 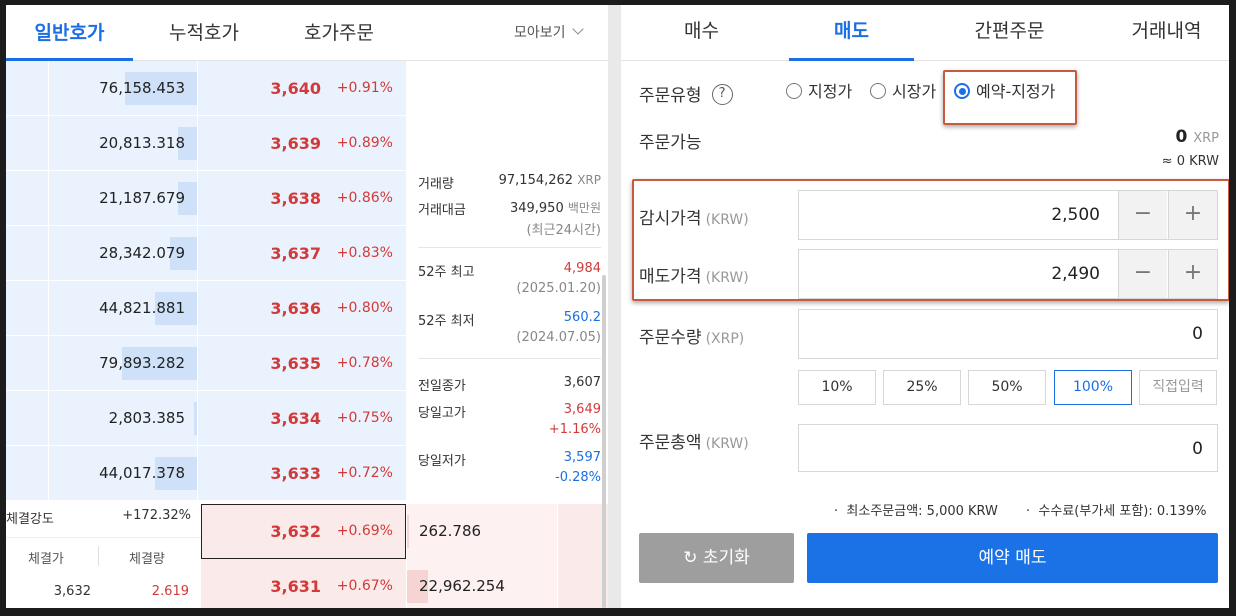 I want to click on qty-text: 주문수량, so click(x=670, y=338).